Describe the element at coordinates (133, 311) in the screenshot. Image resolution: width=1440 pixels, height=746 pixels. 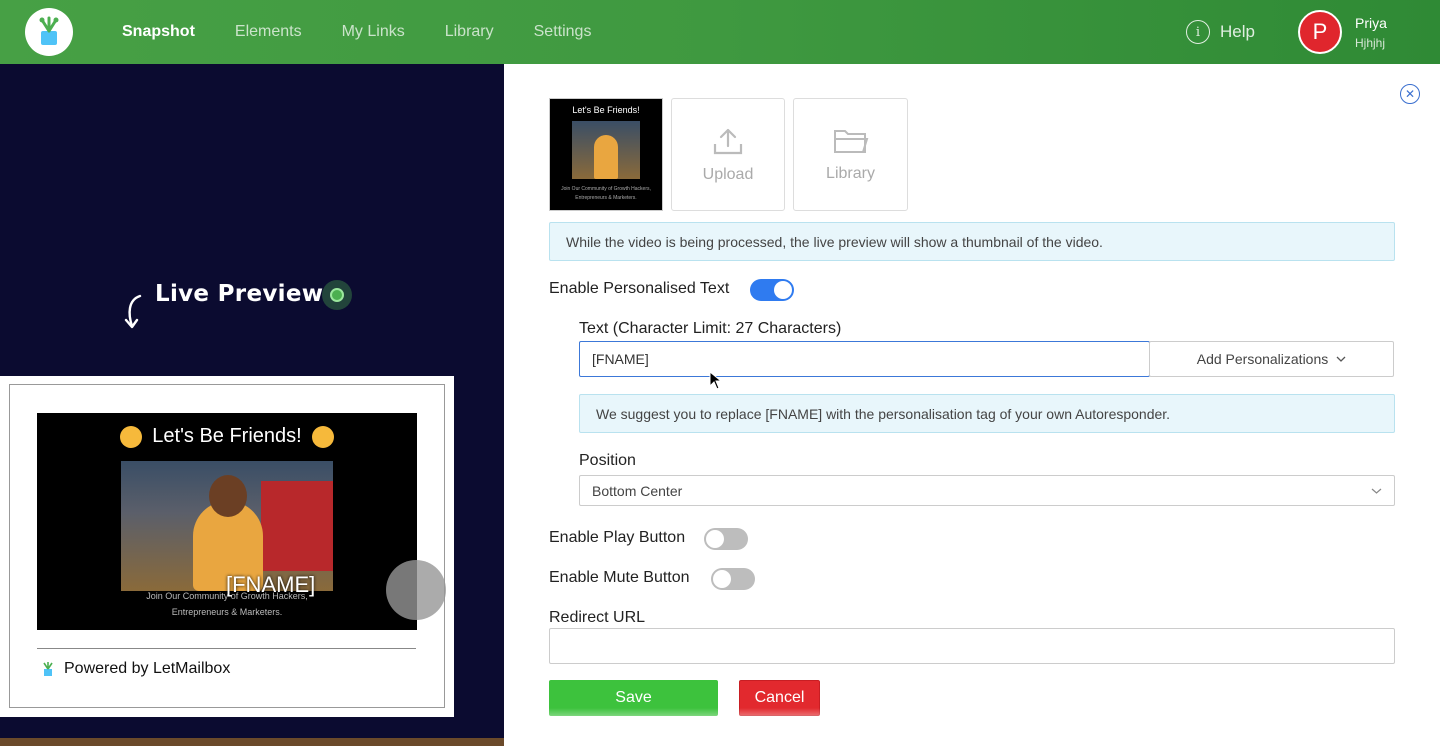
I see `curved-arrow-icon` at that location.